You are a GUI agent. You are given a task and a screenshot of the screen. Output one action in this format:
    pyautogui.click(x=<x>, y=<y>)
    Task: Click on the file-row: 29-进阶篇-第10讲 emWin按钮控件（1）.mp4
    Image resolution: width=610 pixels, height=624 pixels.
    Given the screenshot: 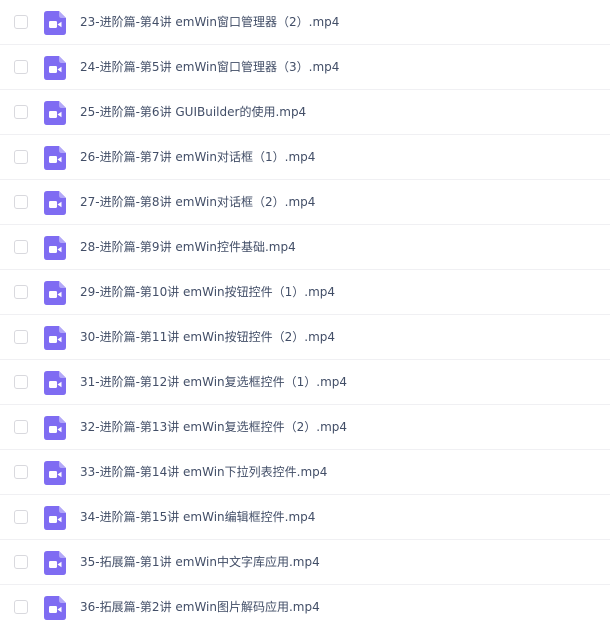 What is the action you would take?
    pyautogui.click(x=305, y=292)
    